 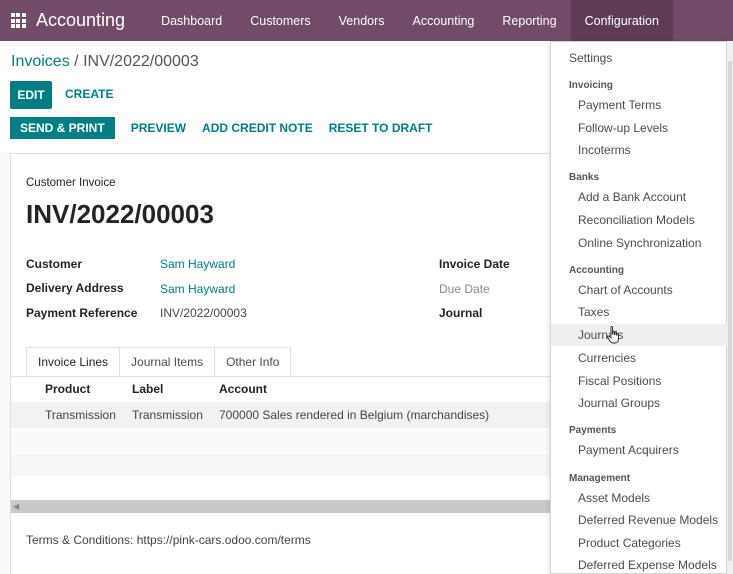 What do you see at coordinates (461, 313) in the screenshot?
I see `journal-label: Journal` at bounding box center [461, 313].